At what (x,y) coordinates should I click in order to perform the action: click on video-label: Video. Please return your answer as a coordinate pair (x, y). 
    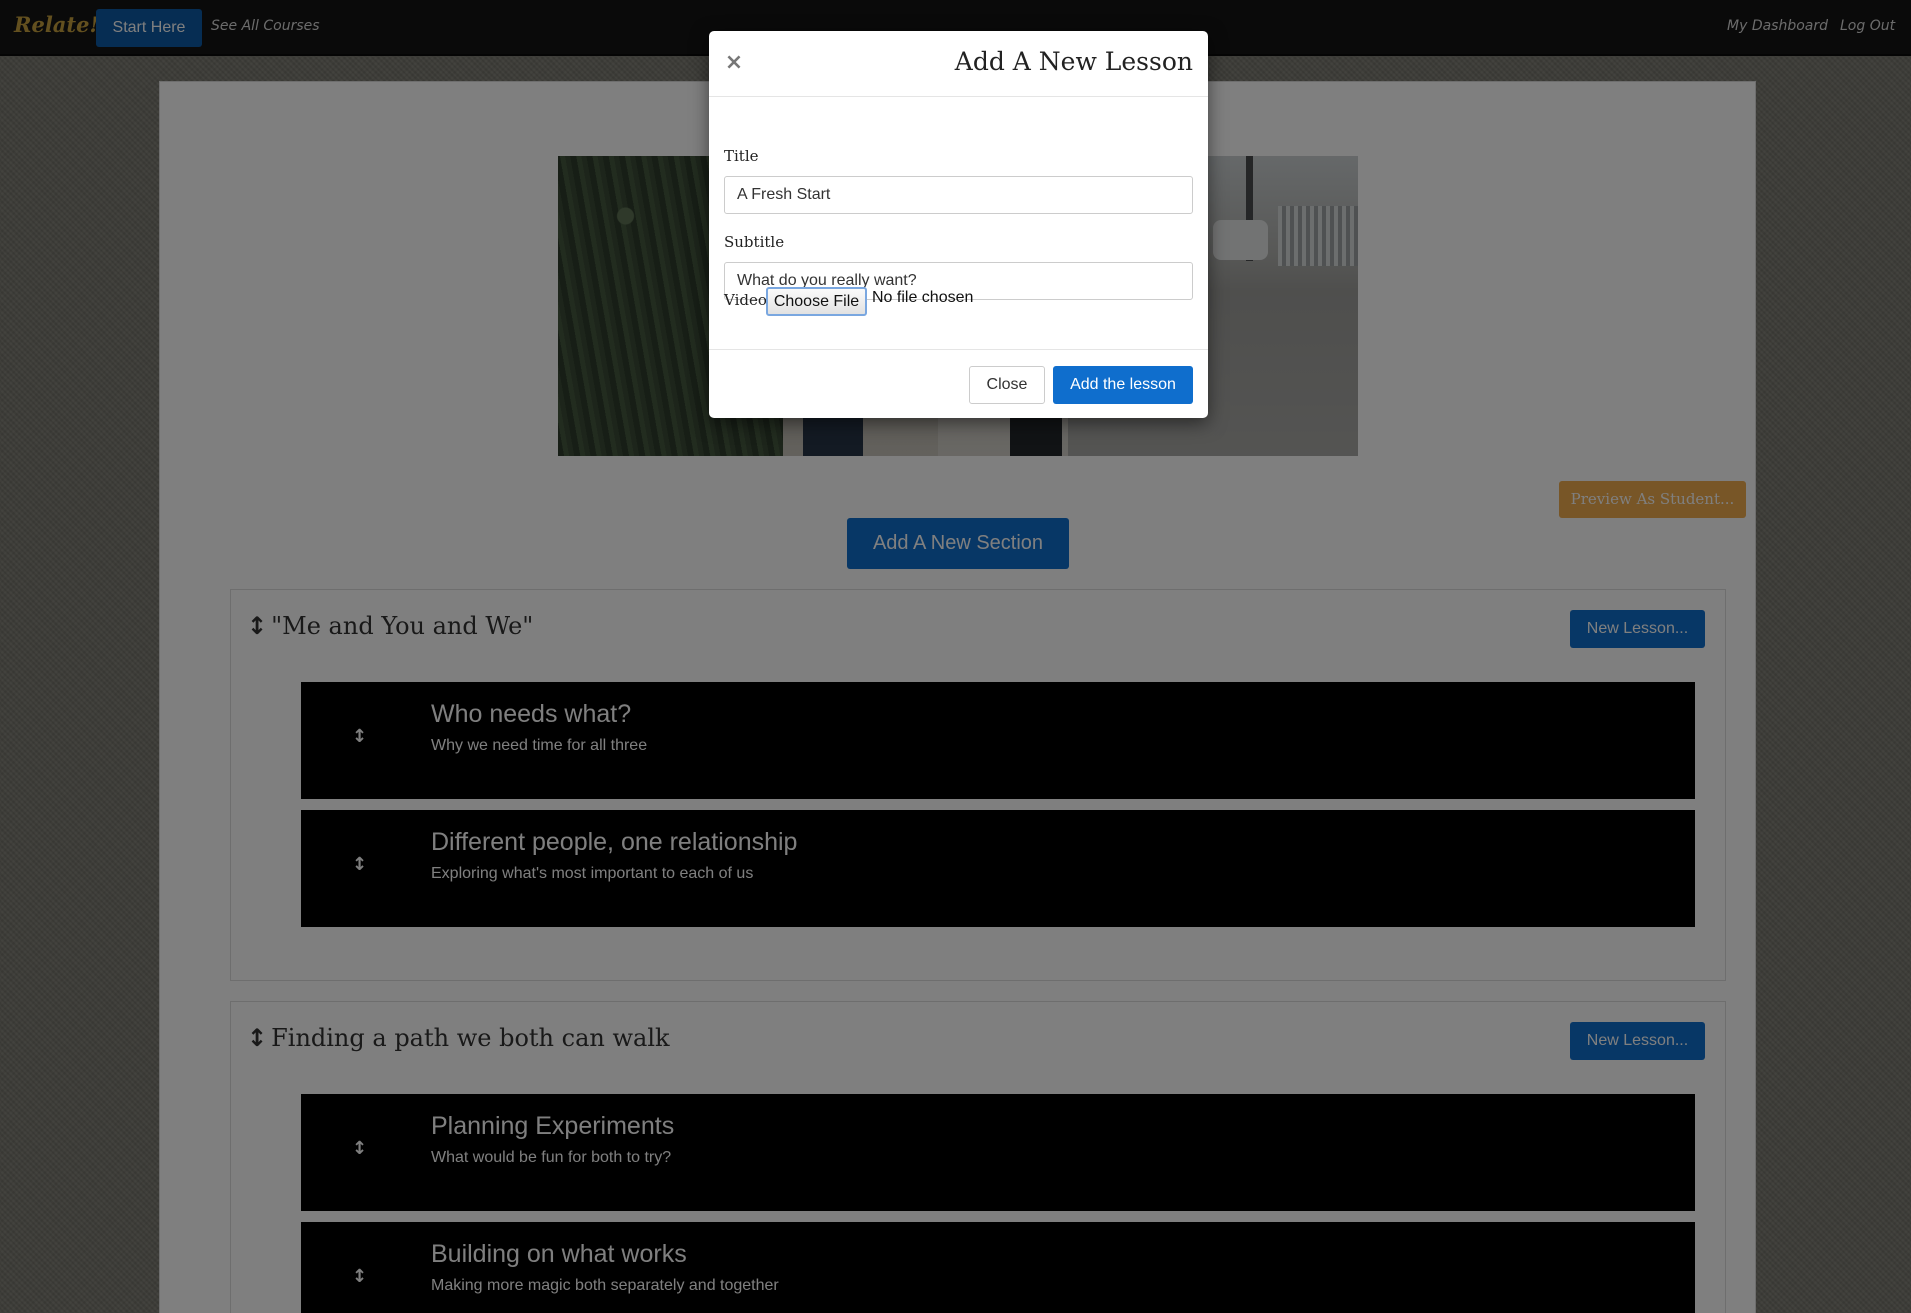
    Looking at the image, I should click on (745, 300).